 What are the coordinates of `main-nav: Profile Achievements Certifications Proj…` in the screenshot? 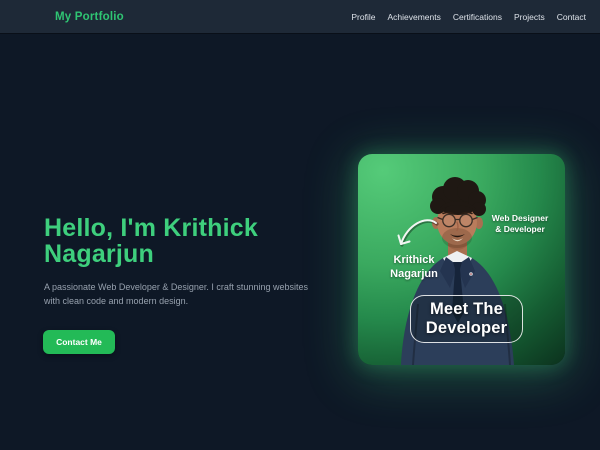 It's located at (468, 17).